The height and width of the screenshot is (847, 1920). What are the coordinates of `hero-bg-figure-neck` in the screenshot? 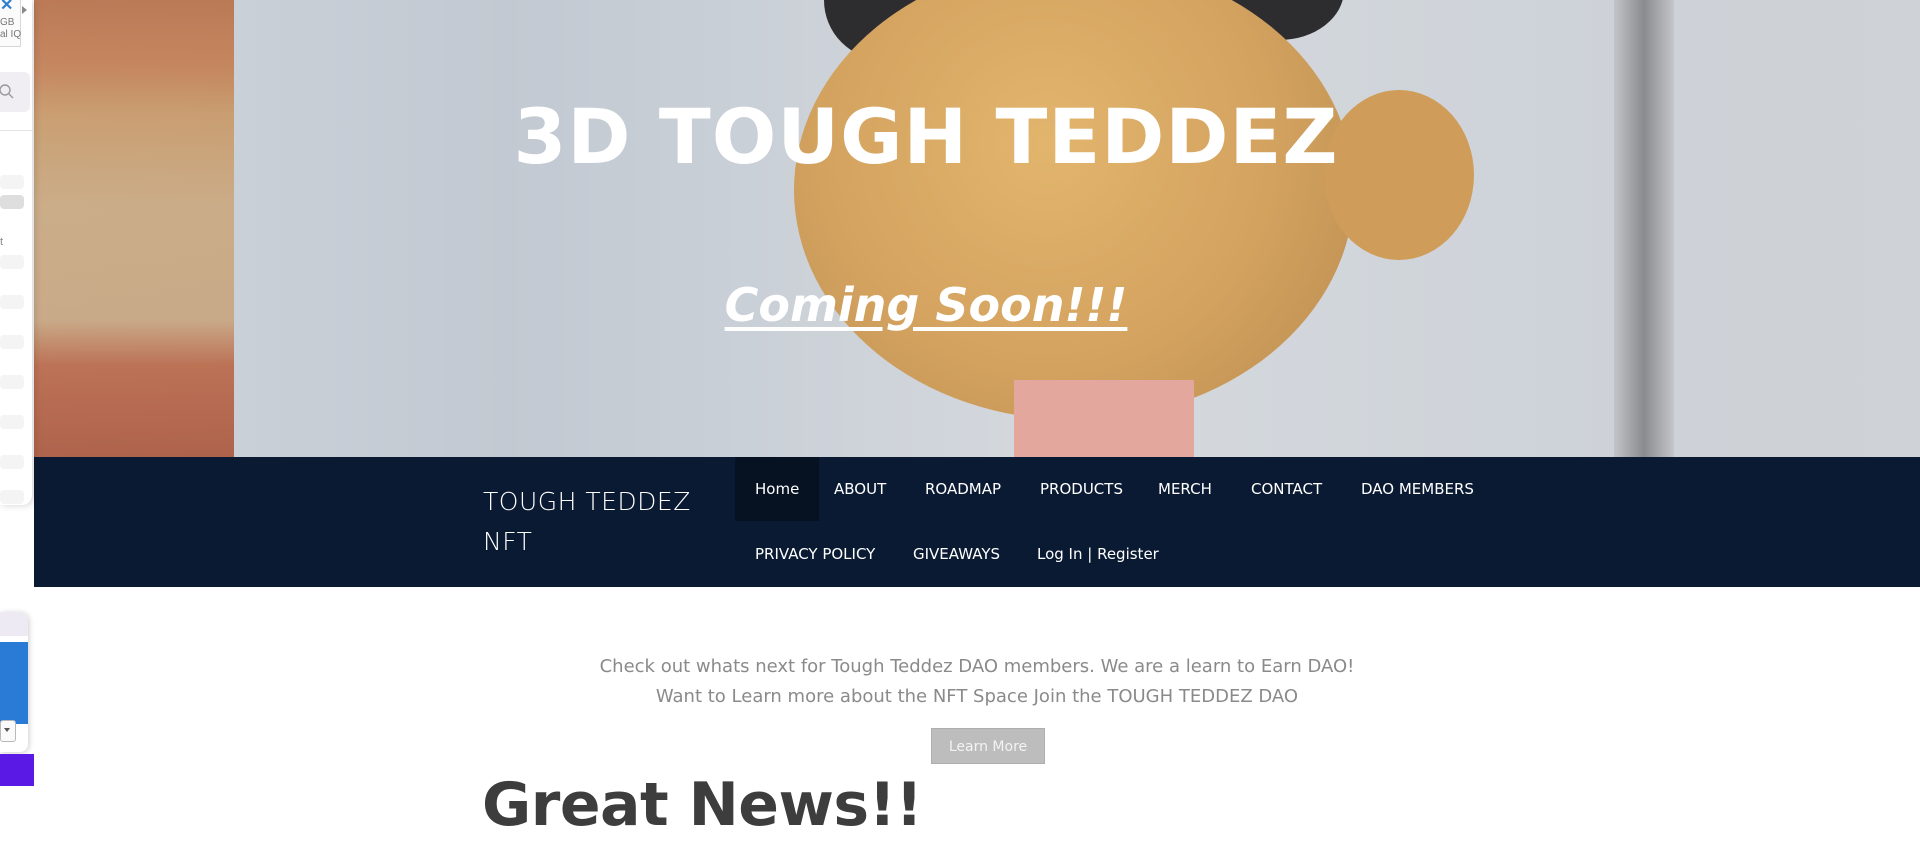 It's located at (1104, 418).